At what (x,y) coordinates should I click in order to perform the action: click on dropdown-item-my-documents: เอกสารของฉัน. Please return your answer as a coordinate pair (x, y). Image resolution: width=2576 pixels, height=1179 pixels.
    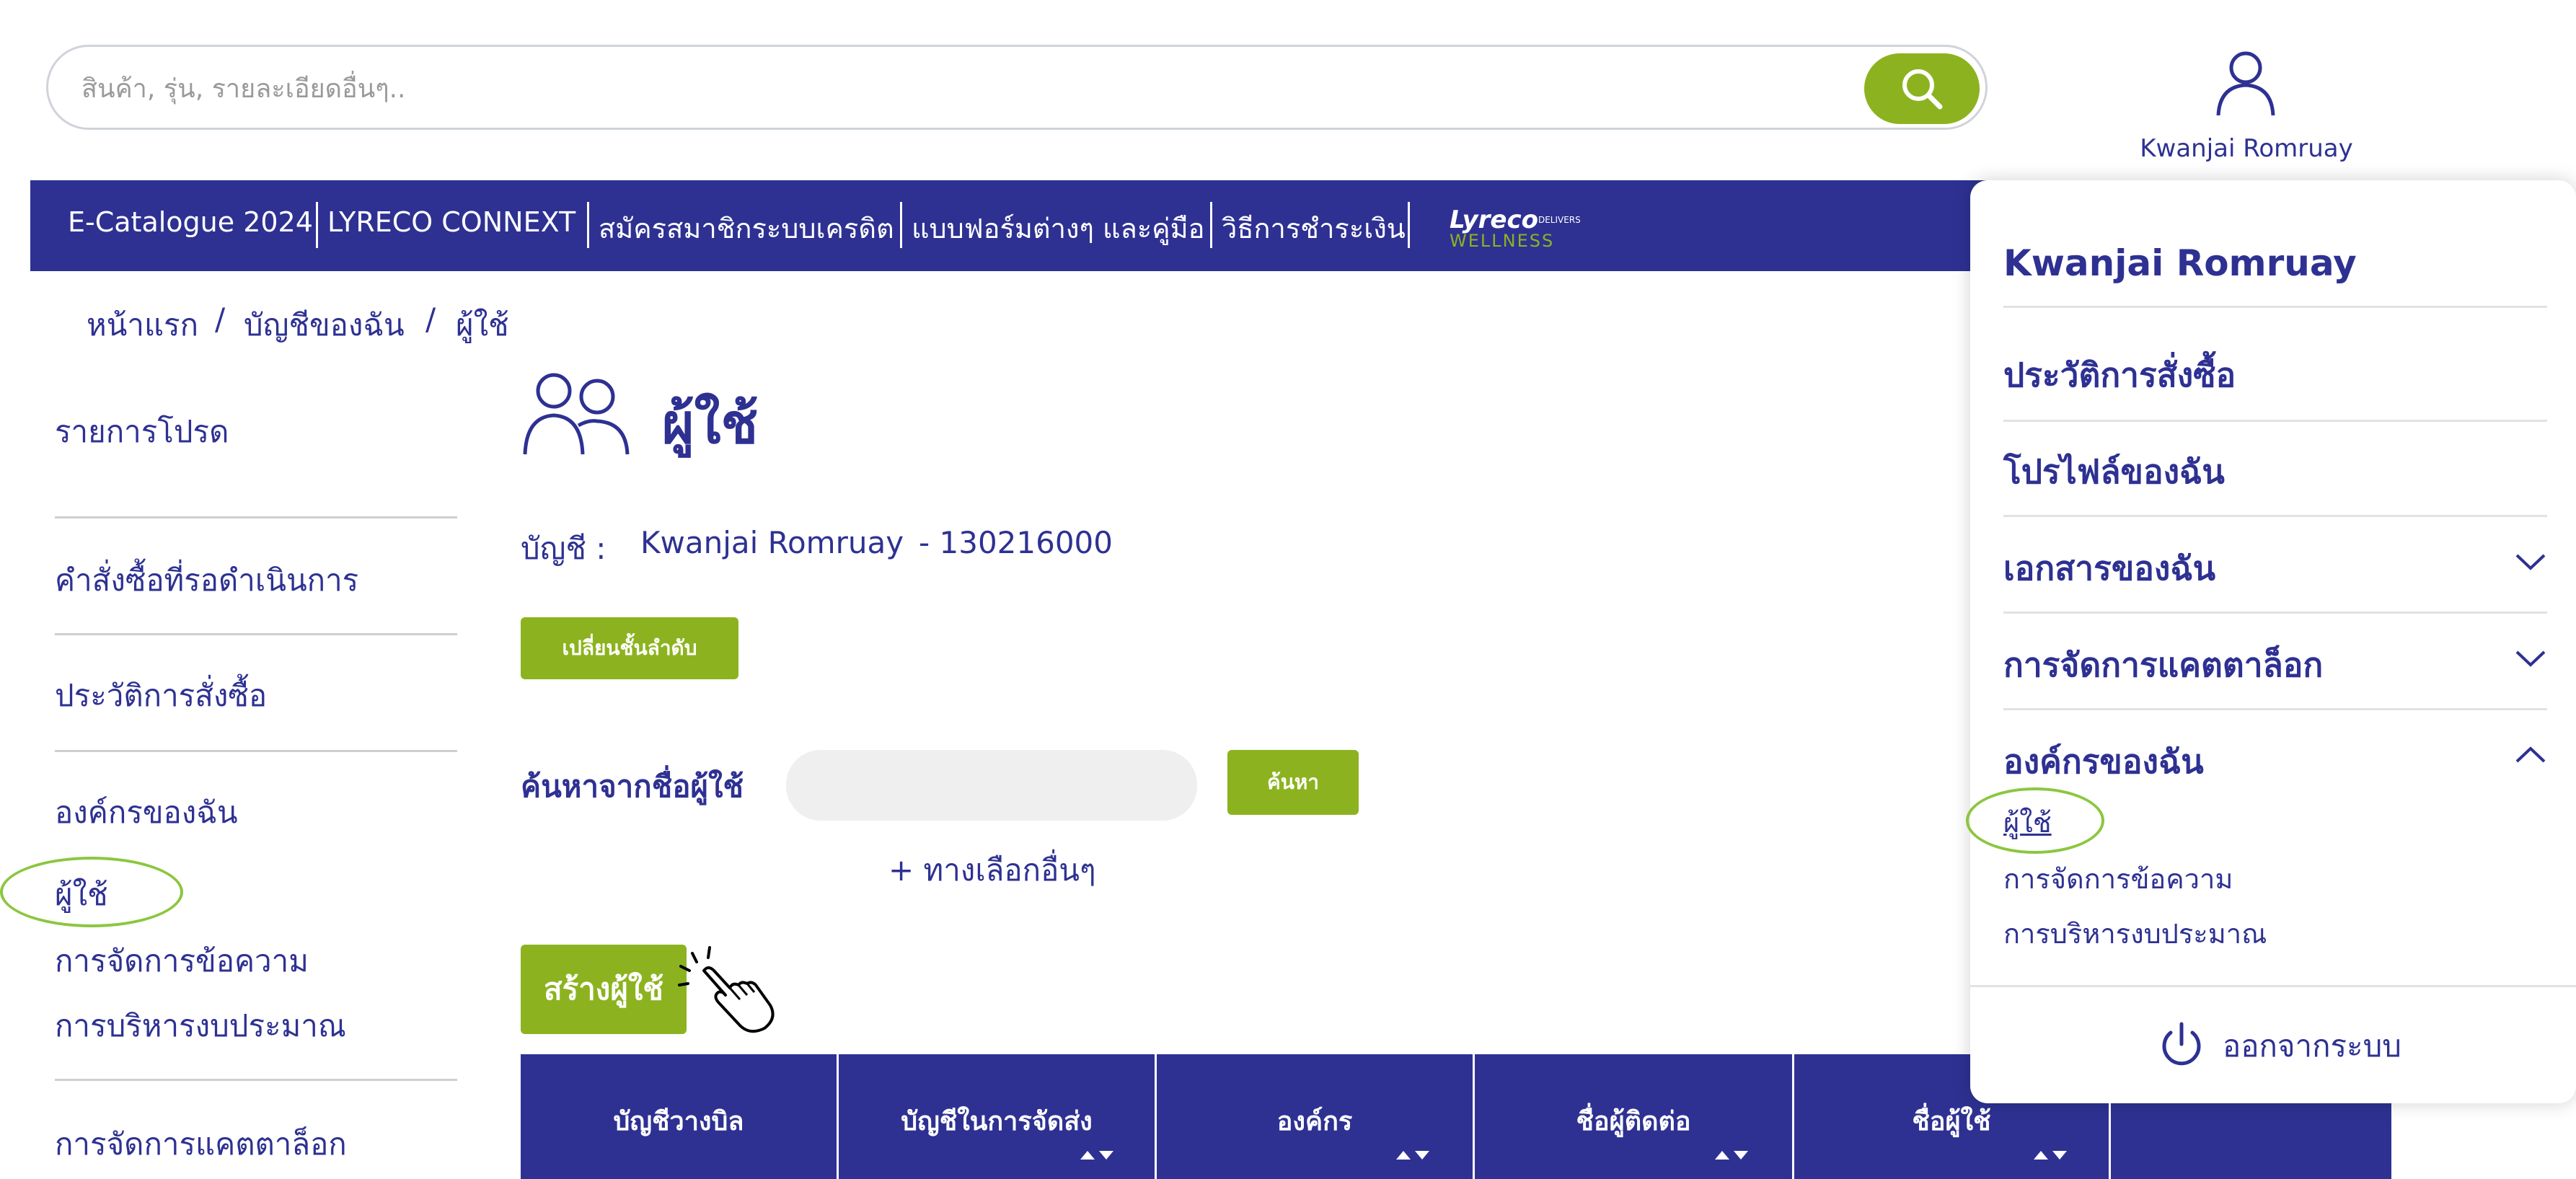
    Looking at the image, I should click on (2109, 568).